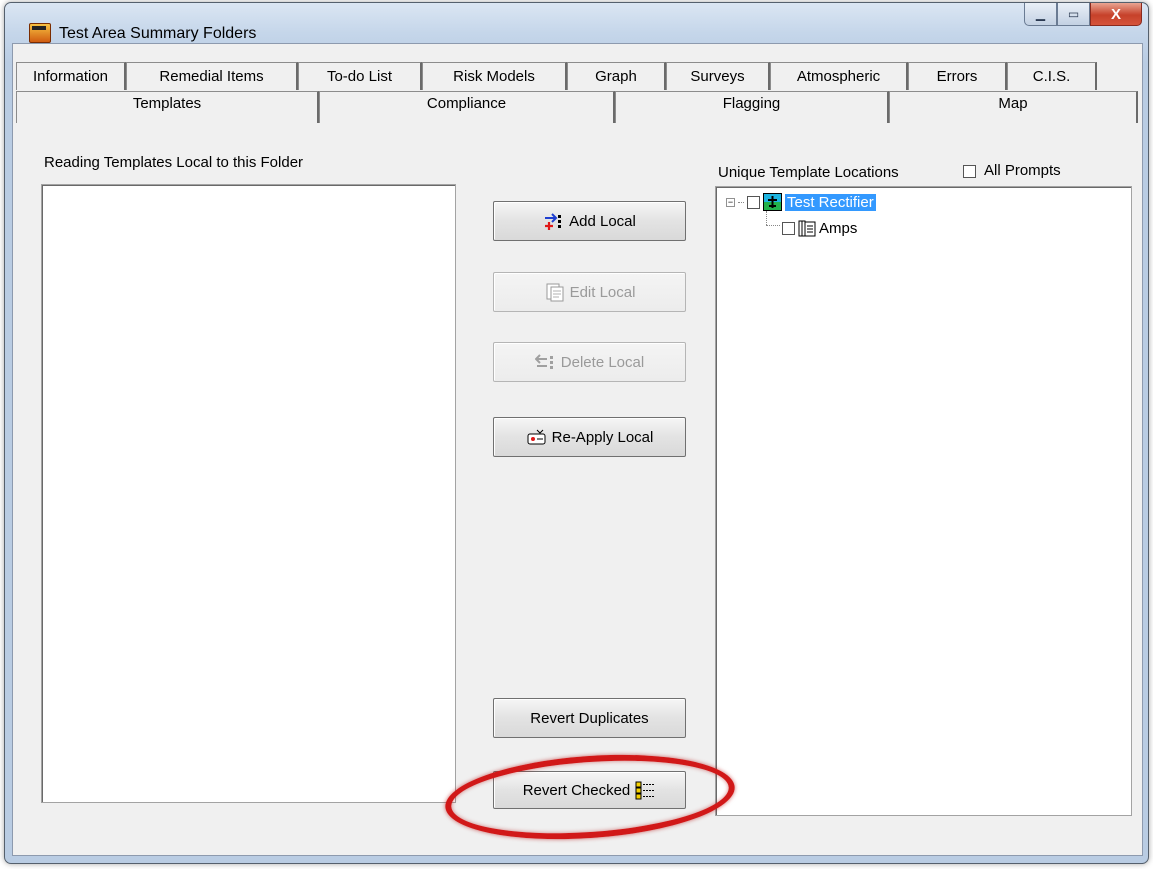 This screenshot has width=1153, height=869. I want to click on tab-risk-models: Risk Models, so click(494, 76).